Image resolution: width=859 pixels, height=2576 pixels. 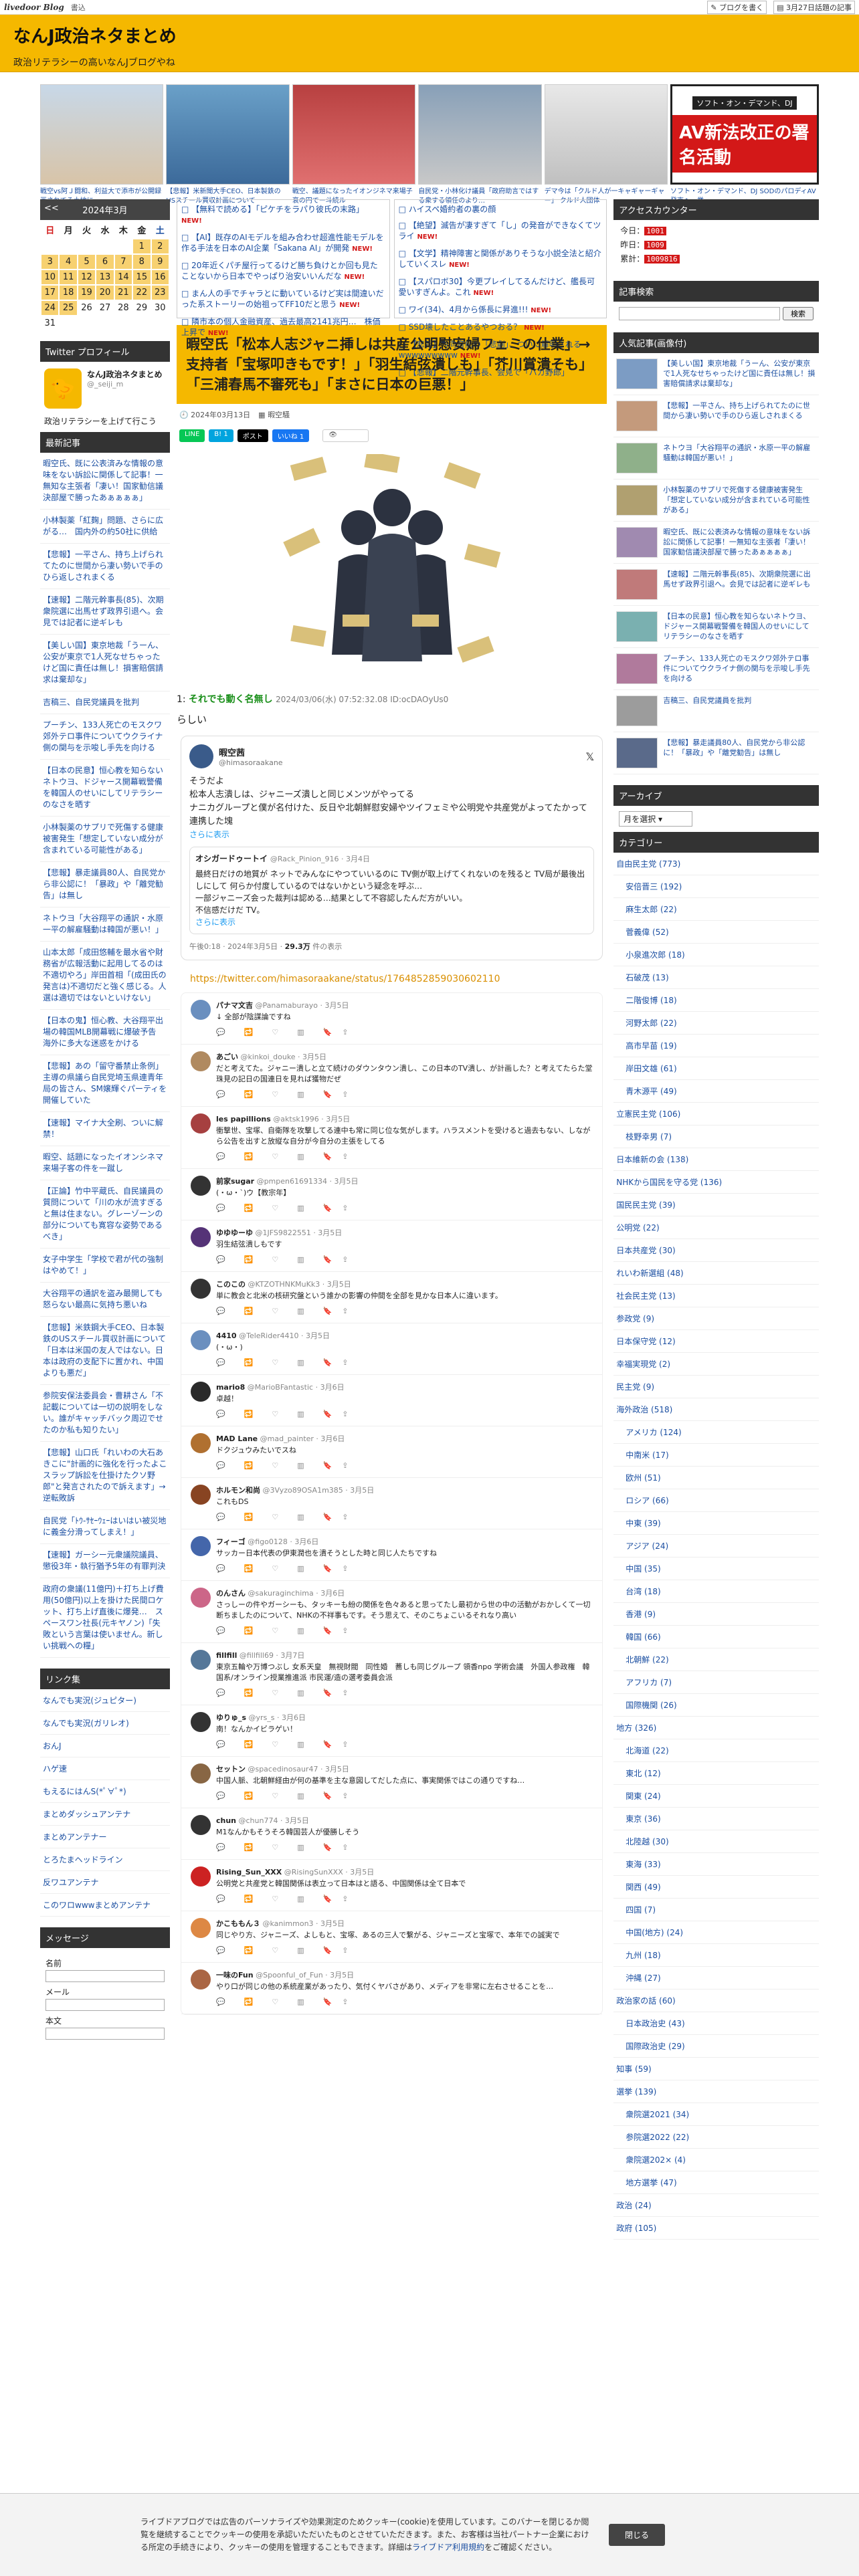 I want to click on category-link: 麻生太郎 (22), so click(x=716, y=909).